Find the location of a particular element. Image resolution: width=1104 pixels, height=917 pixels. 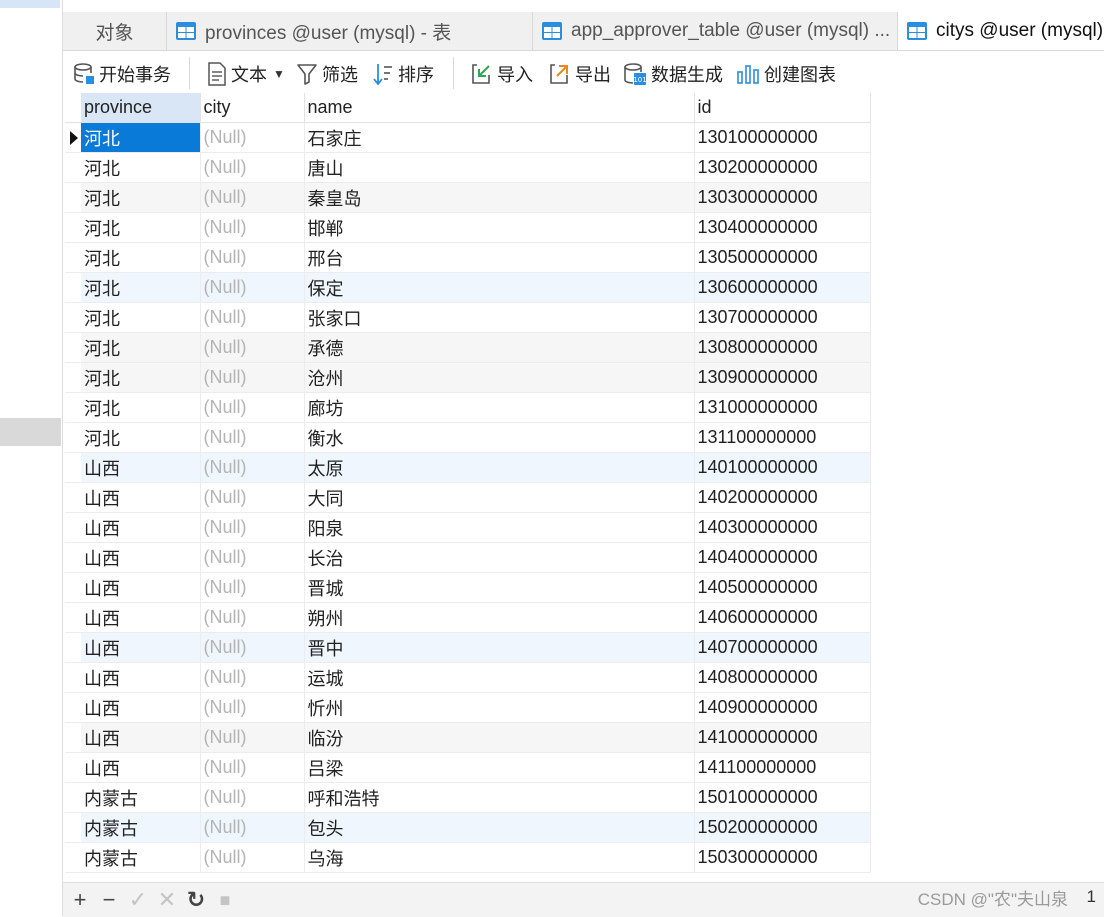

cell-id: 130900000000 is located at coordinates (782, 377).